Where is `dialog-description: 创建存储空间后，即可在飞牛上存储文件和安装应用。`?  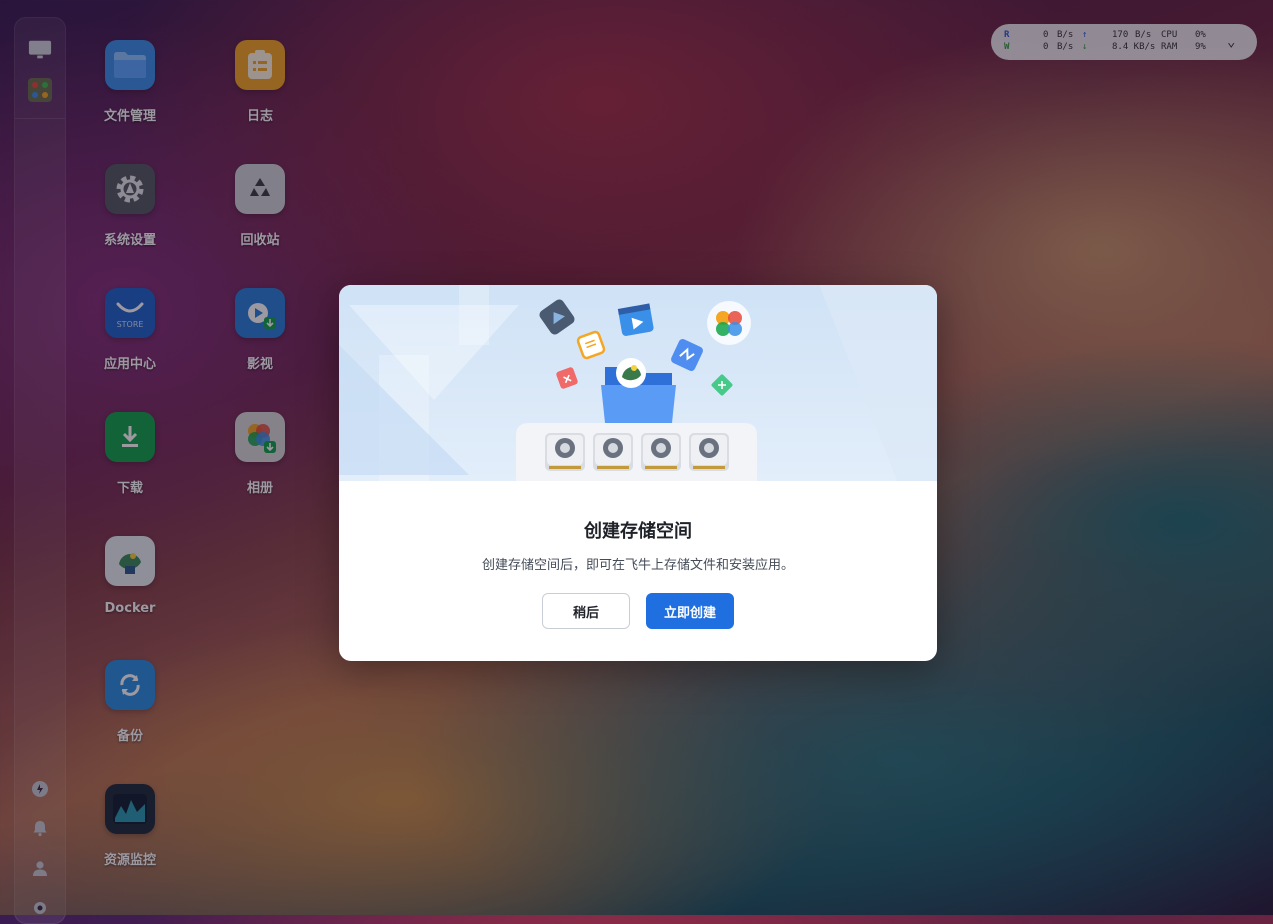
dialog-description: 创建存储空间后，即可在飞牛上存储文件和安装应用。 is located at coordinates (637, 565).